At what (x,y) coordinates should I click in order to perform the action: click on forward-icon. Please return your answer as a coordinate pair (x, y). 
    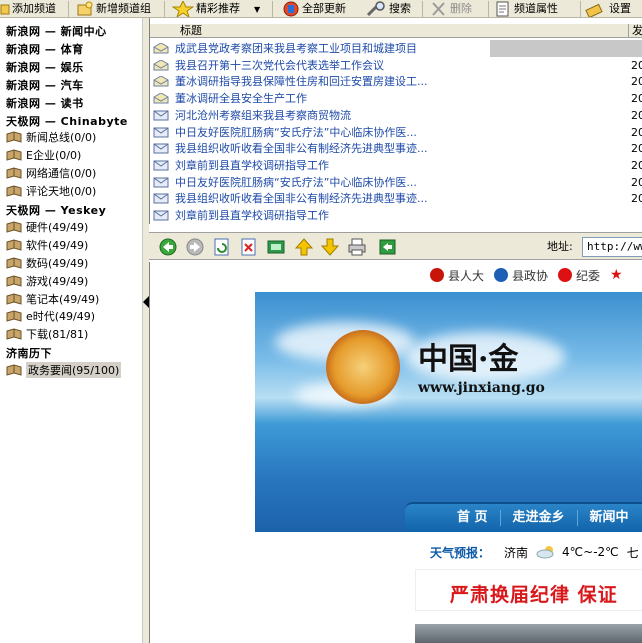
    Looking at the image, I should click on (195, 247).